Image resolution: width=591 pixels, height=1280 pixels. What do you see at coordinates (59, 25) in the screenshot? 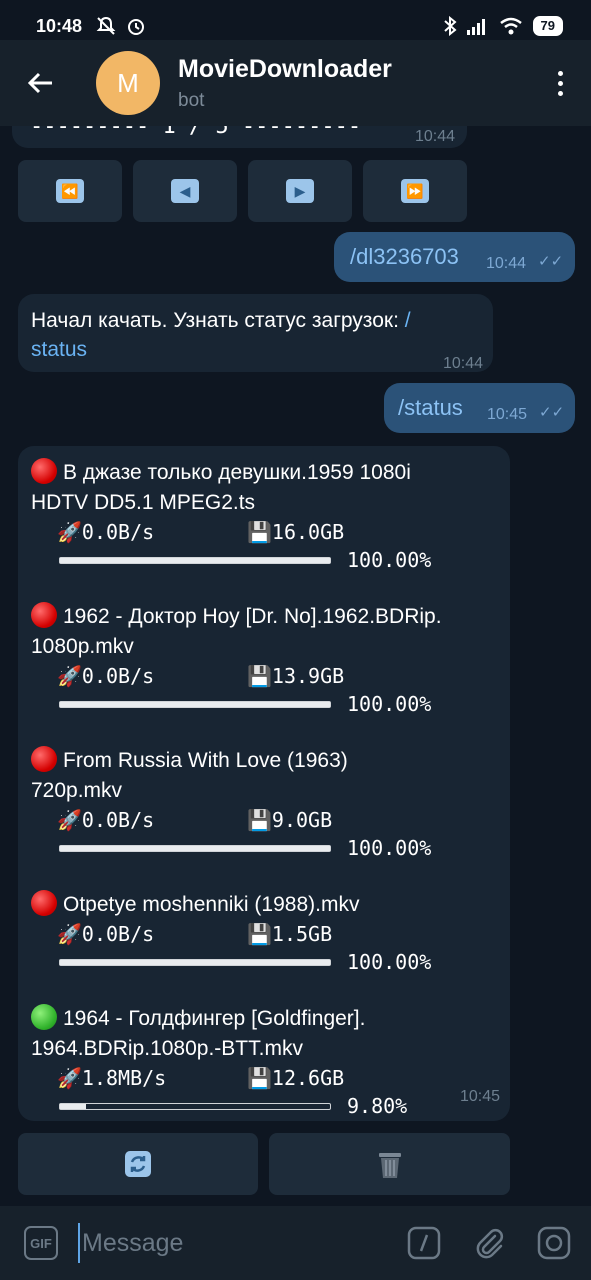
I see `status-time: 10:48` at bounding box center [59, 25].